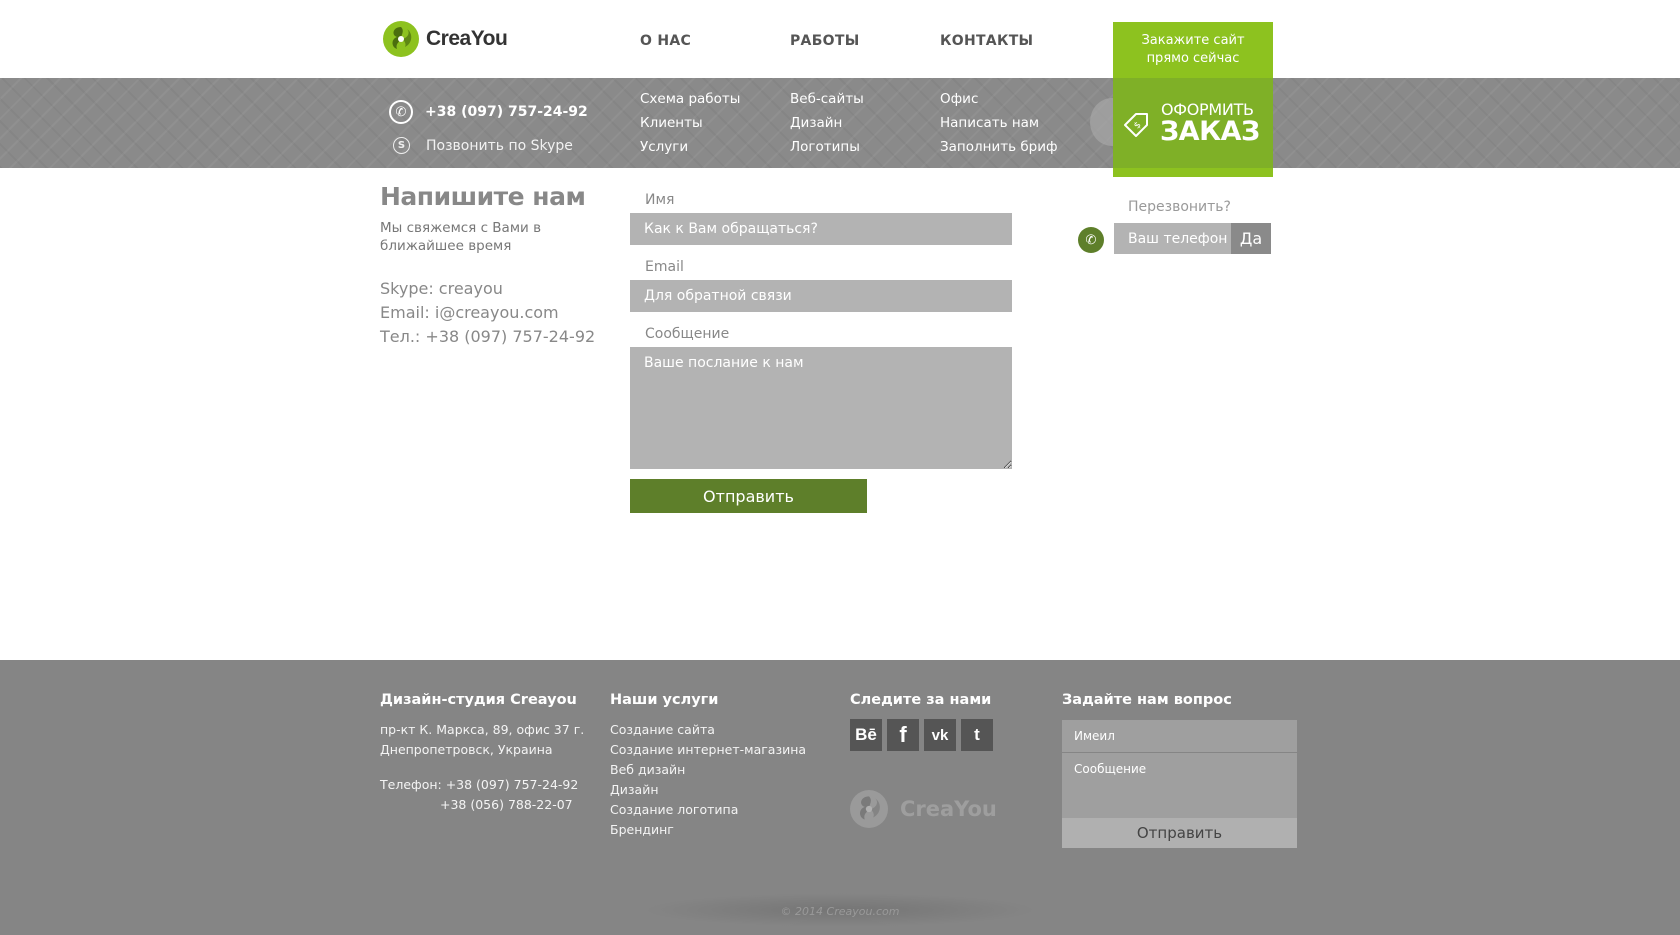 The height and width of the screenshot is (935, 1680). I want to click on message-textarea, so click(821, 408).